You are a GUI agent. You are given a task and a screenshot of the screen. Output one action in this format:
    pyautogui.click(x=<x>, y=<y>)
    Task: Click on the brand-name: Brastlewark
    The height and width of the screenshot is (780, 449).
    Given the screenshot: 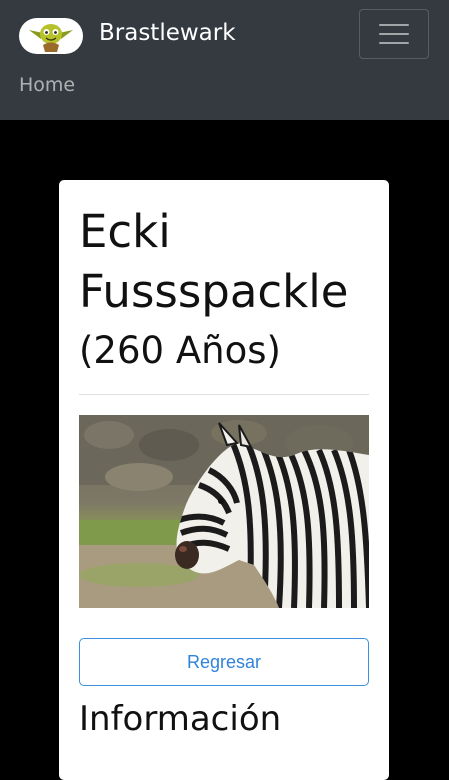 What is the action you would take?
    pyautogui.click(x=167, y=33)
    